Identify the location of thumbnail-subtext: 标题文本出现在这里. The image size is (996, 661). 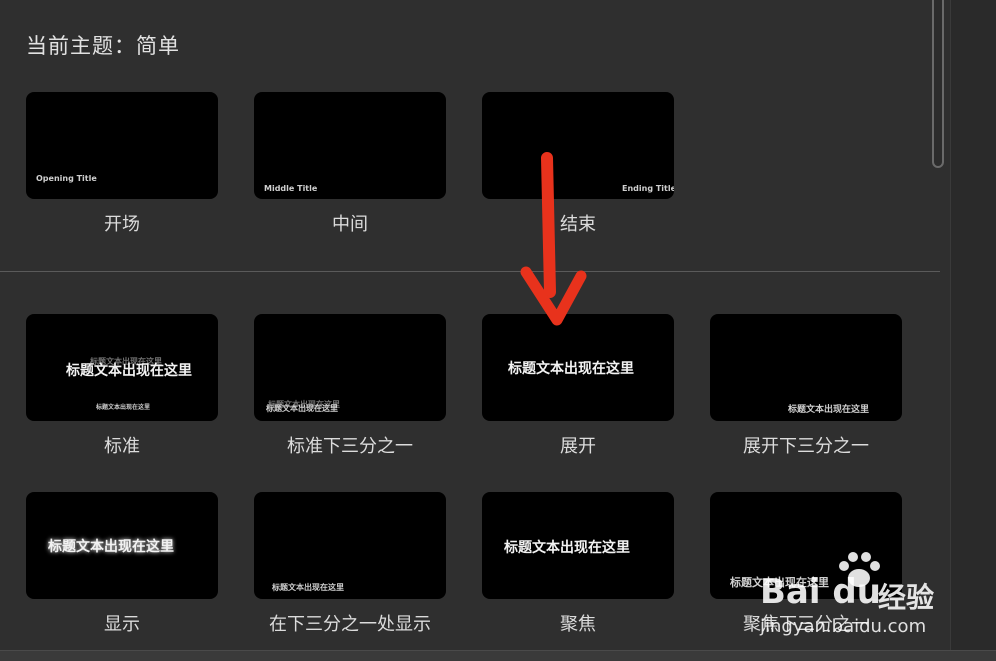
(123, 407).